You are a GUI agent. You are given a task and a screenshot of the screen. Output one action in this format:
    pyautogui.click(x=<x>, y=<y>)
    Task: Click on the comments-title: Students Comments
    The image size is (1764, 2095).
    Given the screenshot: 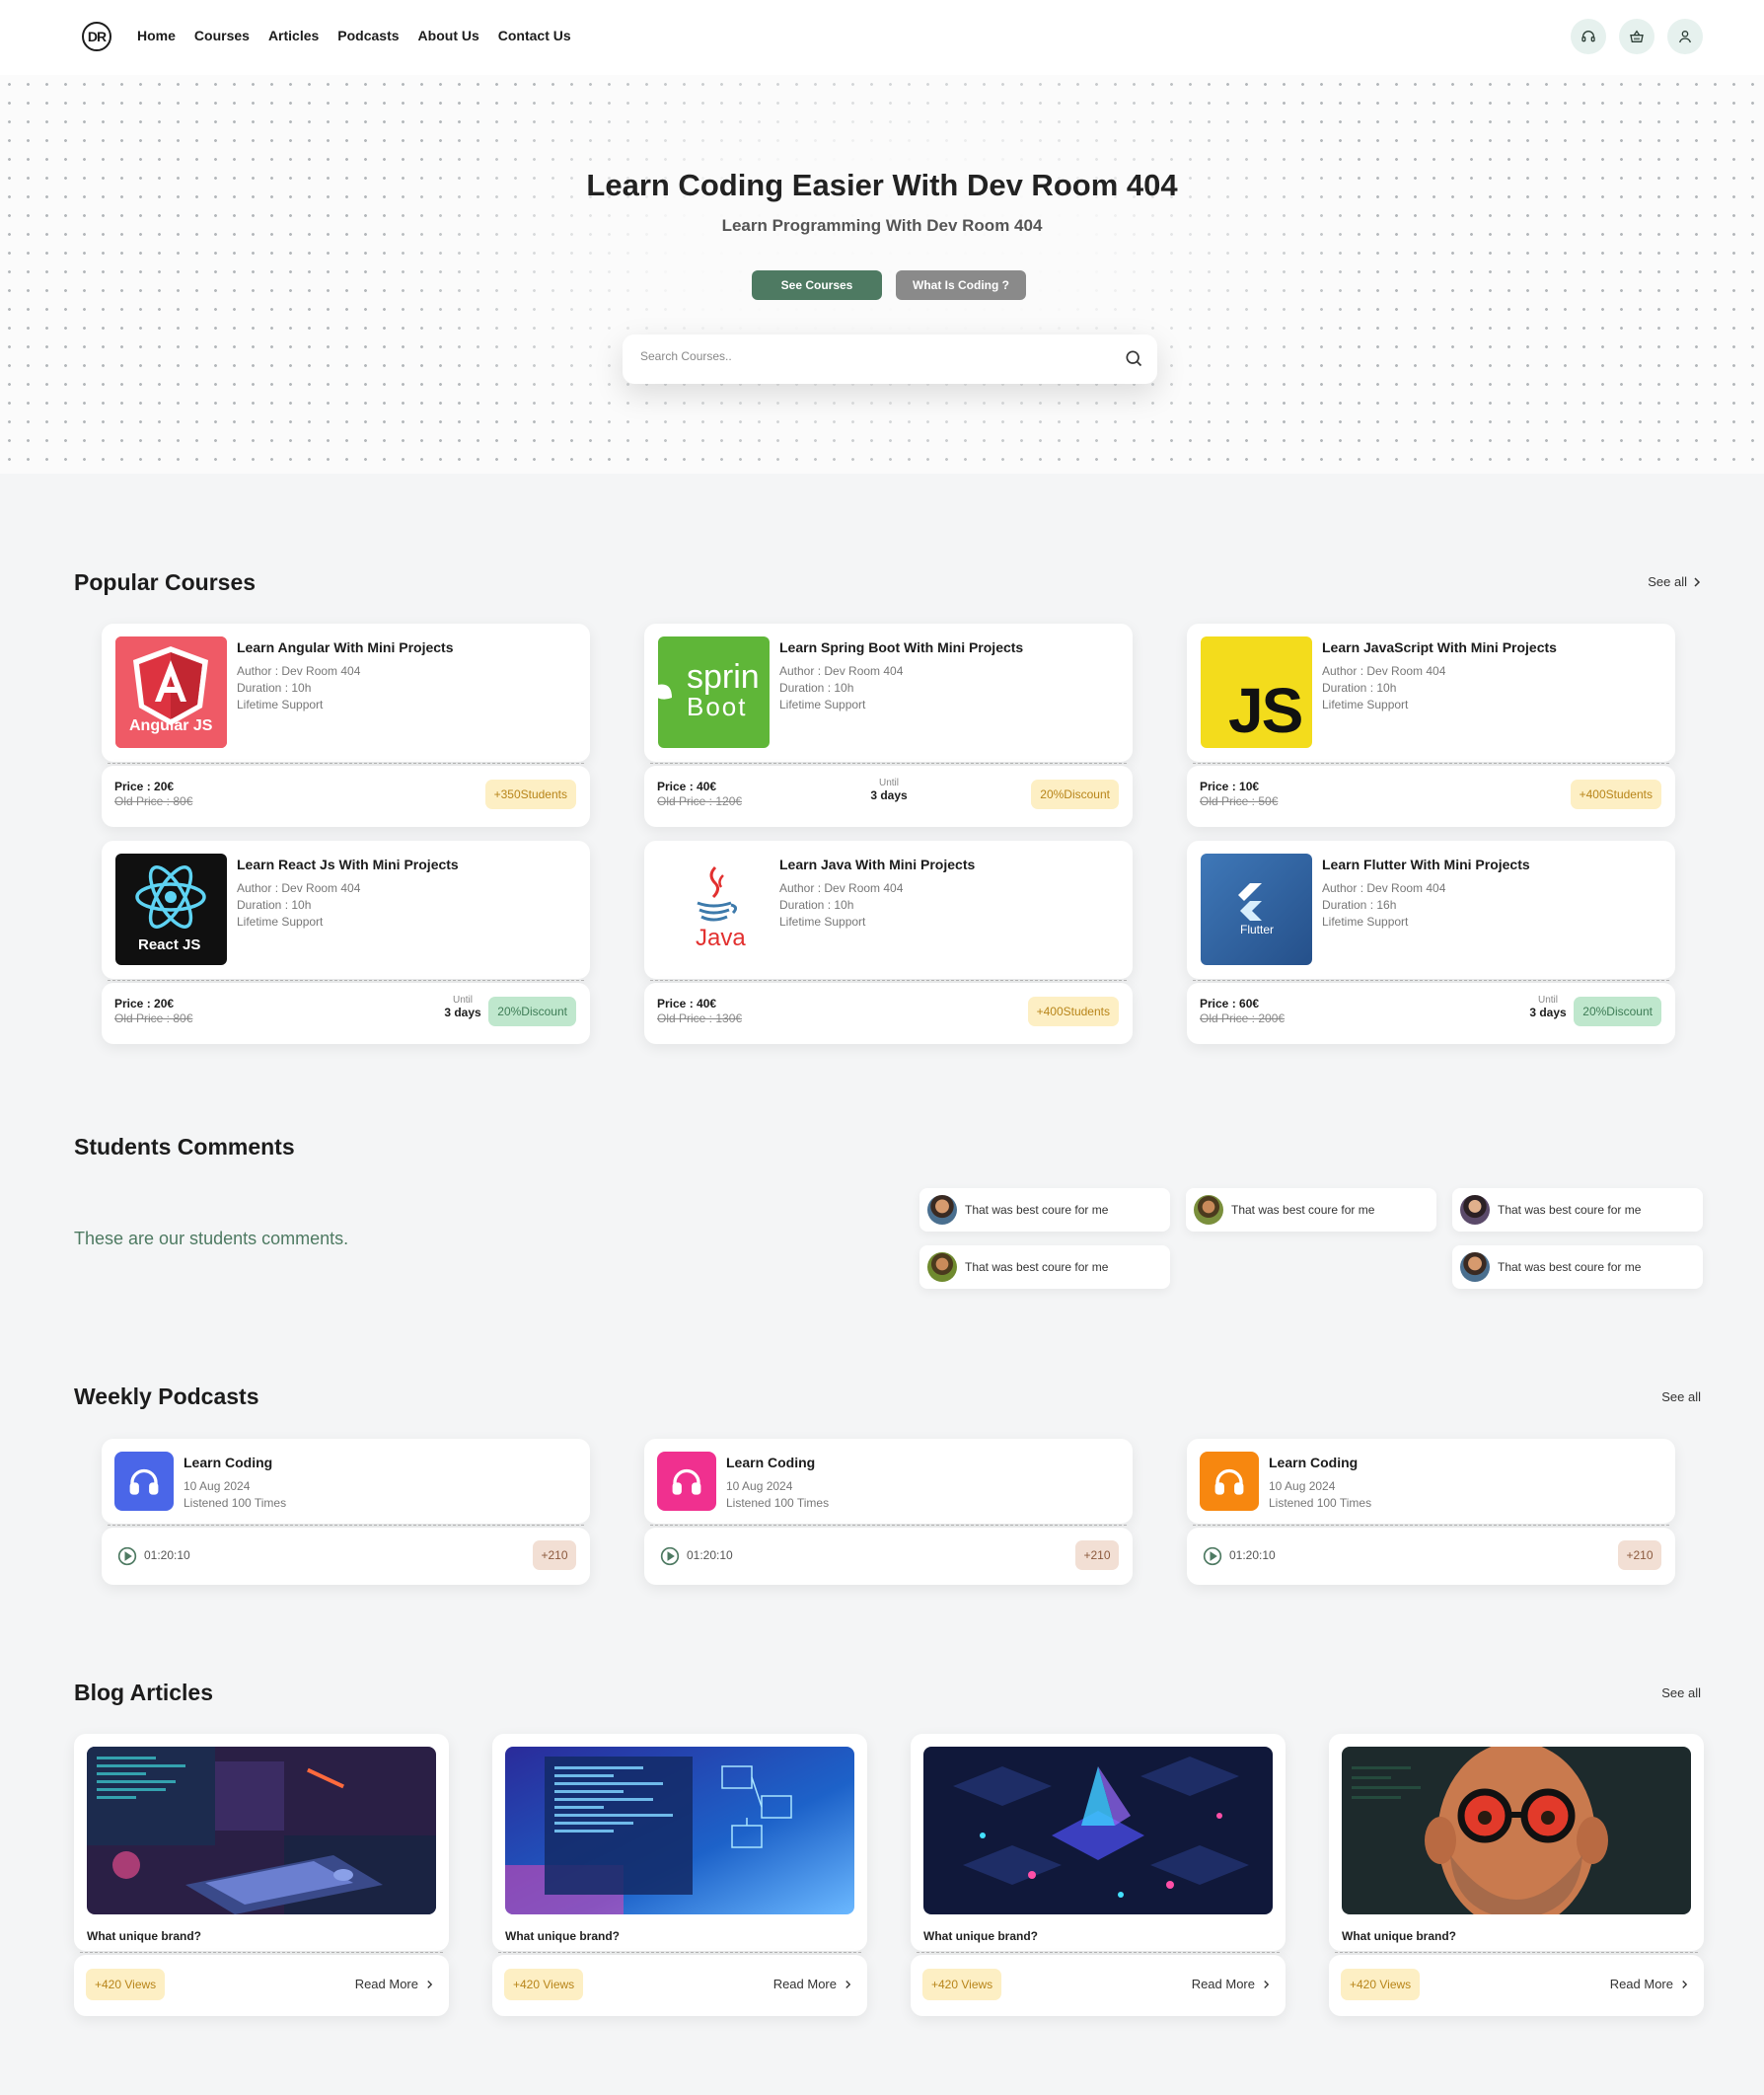 What is the action you would take?
    pyautogui.click(x=184, y=1147)
    